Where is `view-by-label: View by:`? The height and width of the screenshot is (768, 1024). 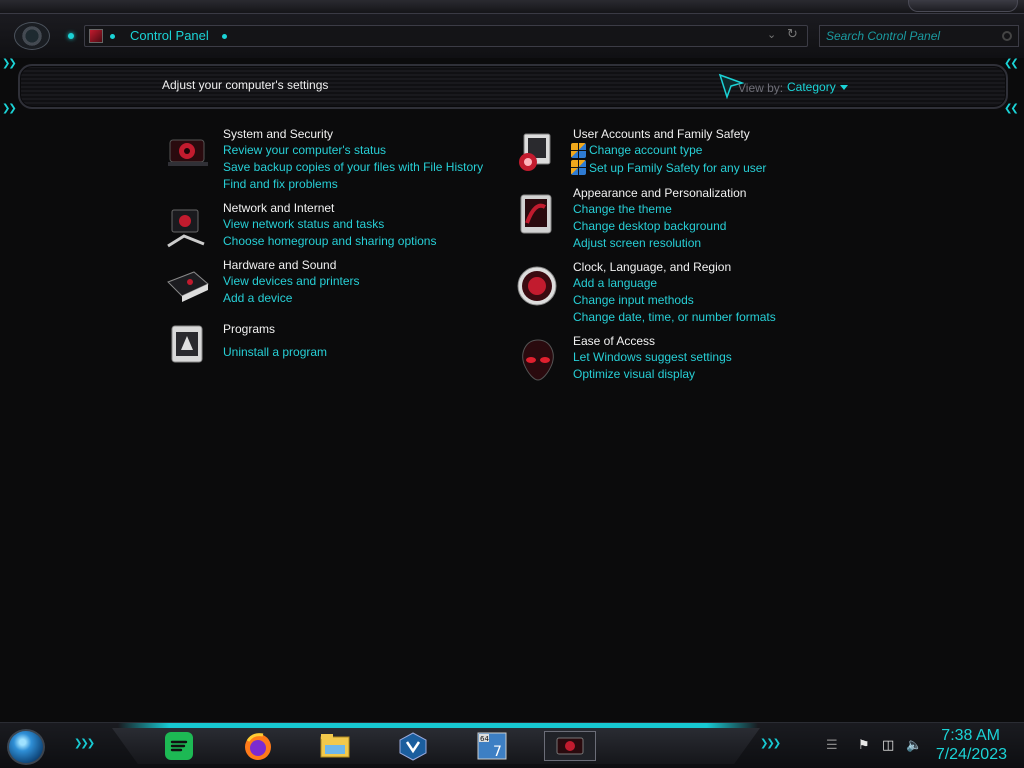
view-by-label: View by: is located at coordinates (761, 88).